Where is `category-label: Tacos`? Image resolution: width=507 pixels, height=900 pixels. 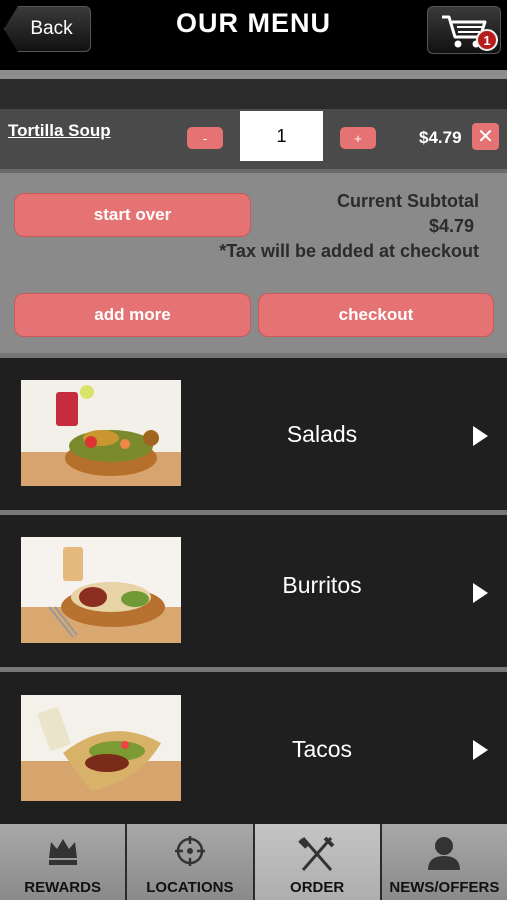
category-label: Tacos is located at coordinates (322, 749).